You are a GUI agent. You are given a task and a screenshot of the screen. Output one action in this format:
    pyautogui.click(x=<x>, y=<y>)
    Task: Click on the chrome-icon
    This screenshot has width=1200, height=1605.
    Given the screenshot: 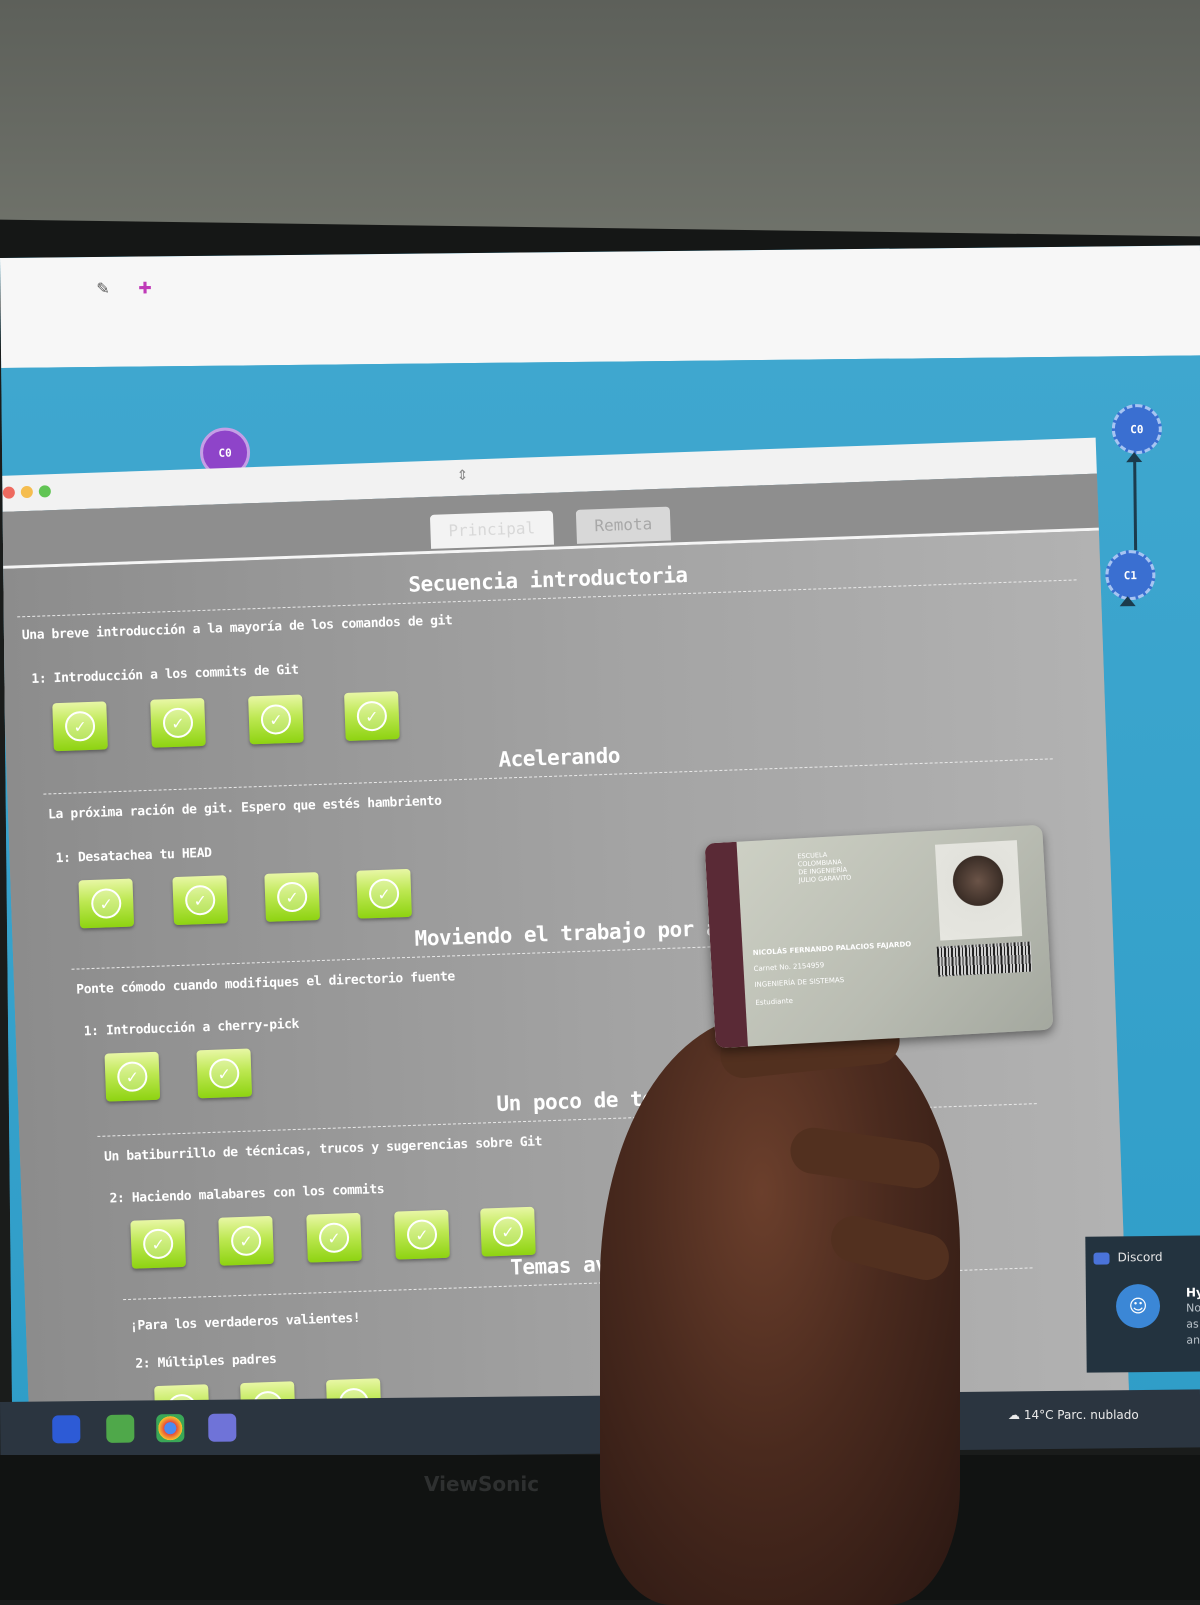 What is the action you would take?
    pyautogui.click(x=170, y=1428)
    